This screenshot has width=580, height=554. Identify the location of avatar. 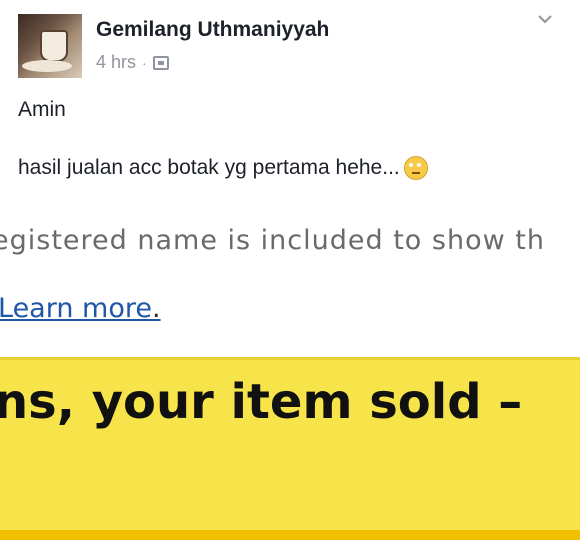
(50, 46).